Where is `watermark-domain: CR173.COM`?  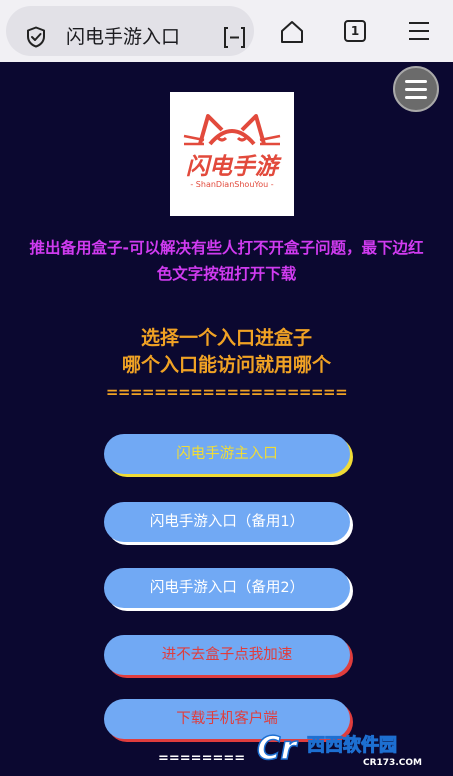 watermark-domain: CR173.COM is located at coordinates (392, 763).